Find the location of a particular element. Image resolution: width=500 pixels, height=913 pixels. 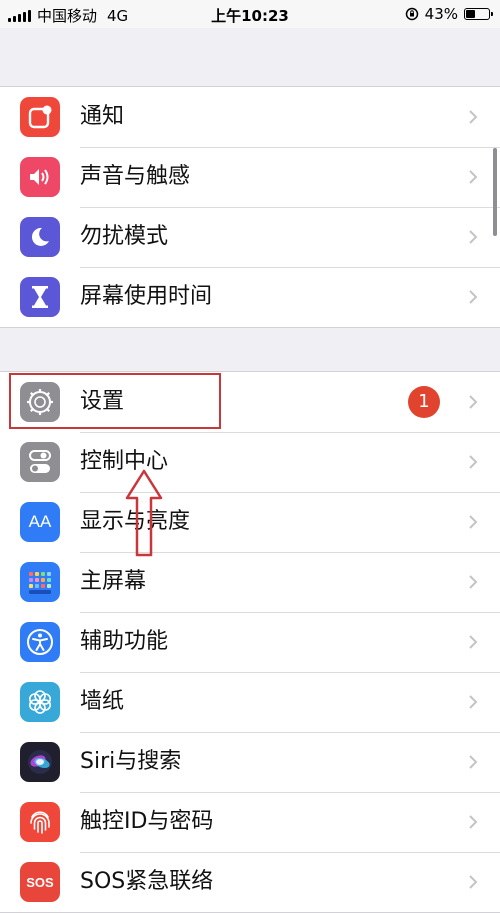

battery-icon is located at coordinates (478, 14).